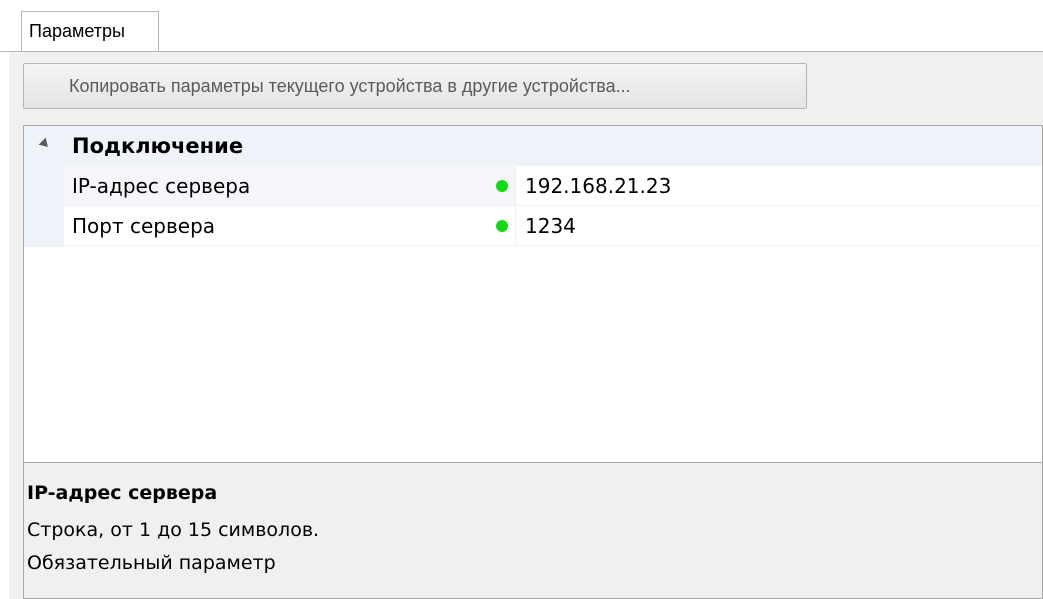 Image resolution: width=1043 pixels, height=599 pixels. What do you see at coordinates (122, 493) in the screenshot?
I see `description-title: IP-адрес сервера` at bounding box center [122, 493].